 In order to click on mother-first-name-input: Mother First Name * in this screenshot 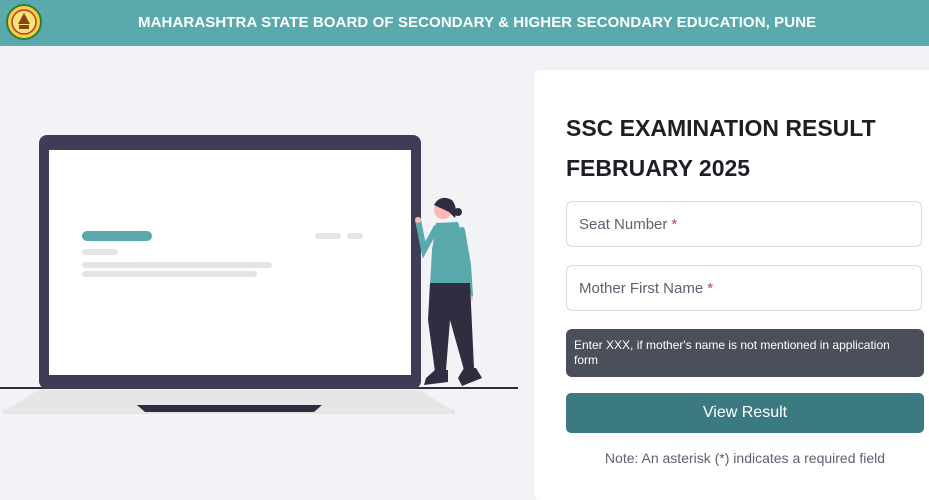, I will do `click(744, 288)`.